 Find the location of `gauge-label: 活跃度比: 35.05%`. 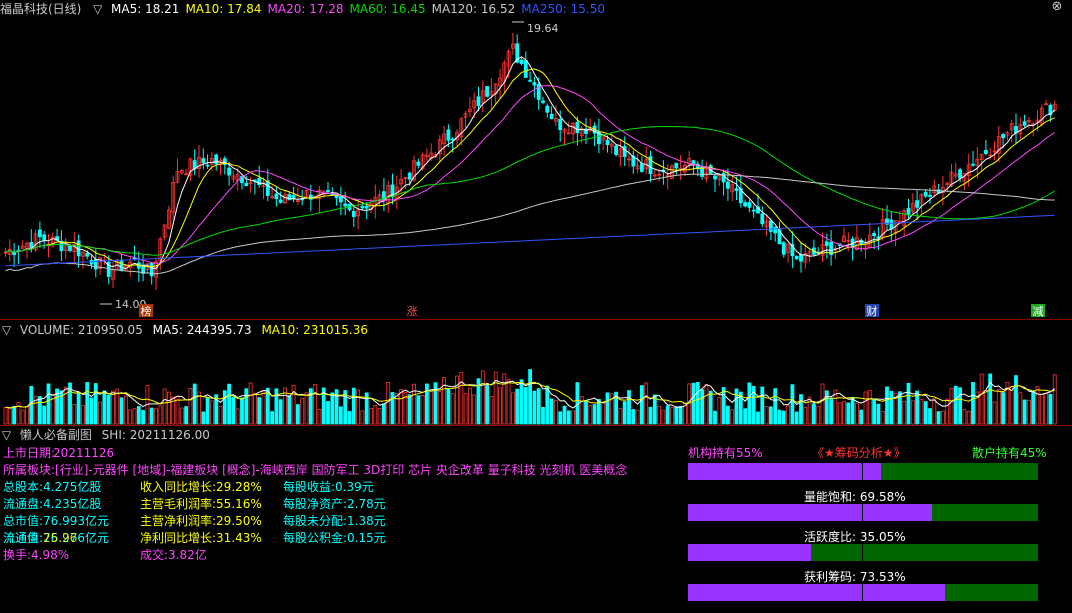

gauge-label: 活跃度比: 35.05% is located at coordinates (855, 537).